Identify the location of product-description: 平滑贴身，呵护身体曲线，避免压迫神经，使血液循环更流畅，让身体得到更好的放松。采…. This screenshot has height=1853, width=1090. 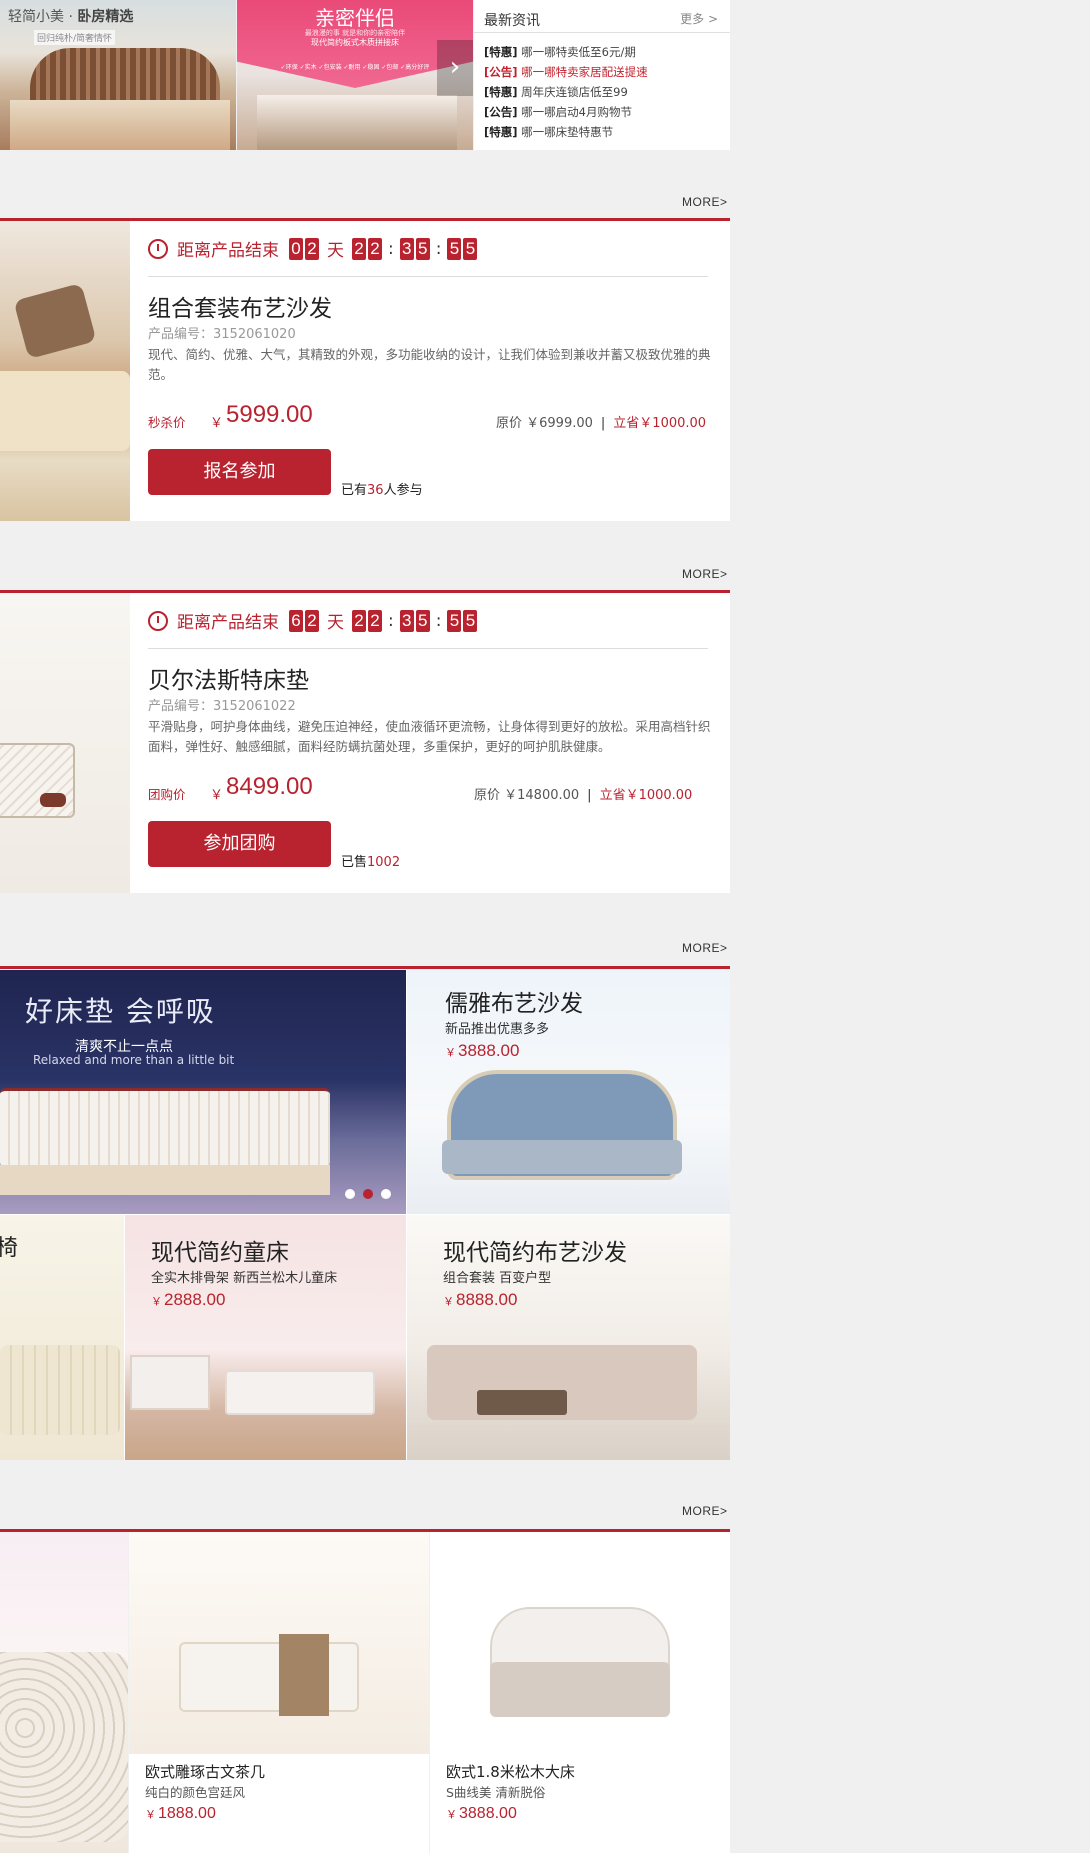
(429, 736).